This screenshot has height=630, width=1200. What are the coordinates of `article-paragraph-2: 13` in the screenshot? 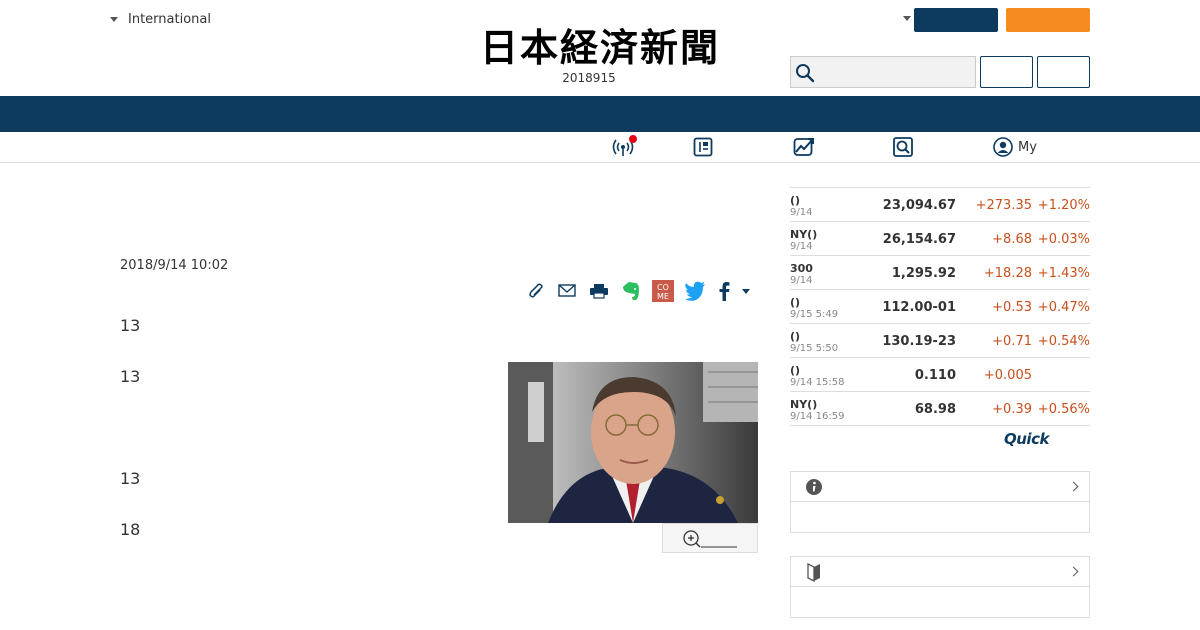 It's located at (130, 376).